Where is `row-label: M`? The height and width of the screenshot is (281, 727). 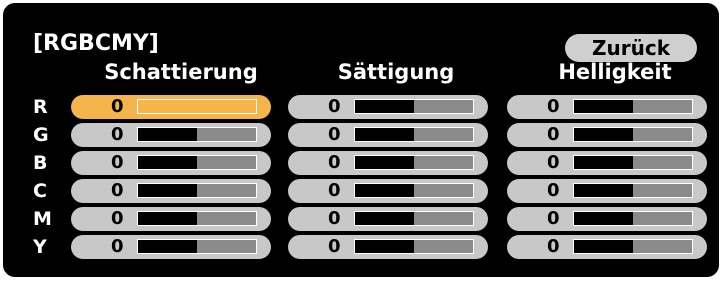 row-label: M is located at coordinates (42, 219).